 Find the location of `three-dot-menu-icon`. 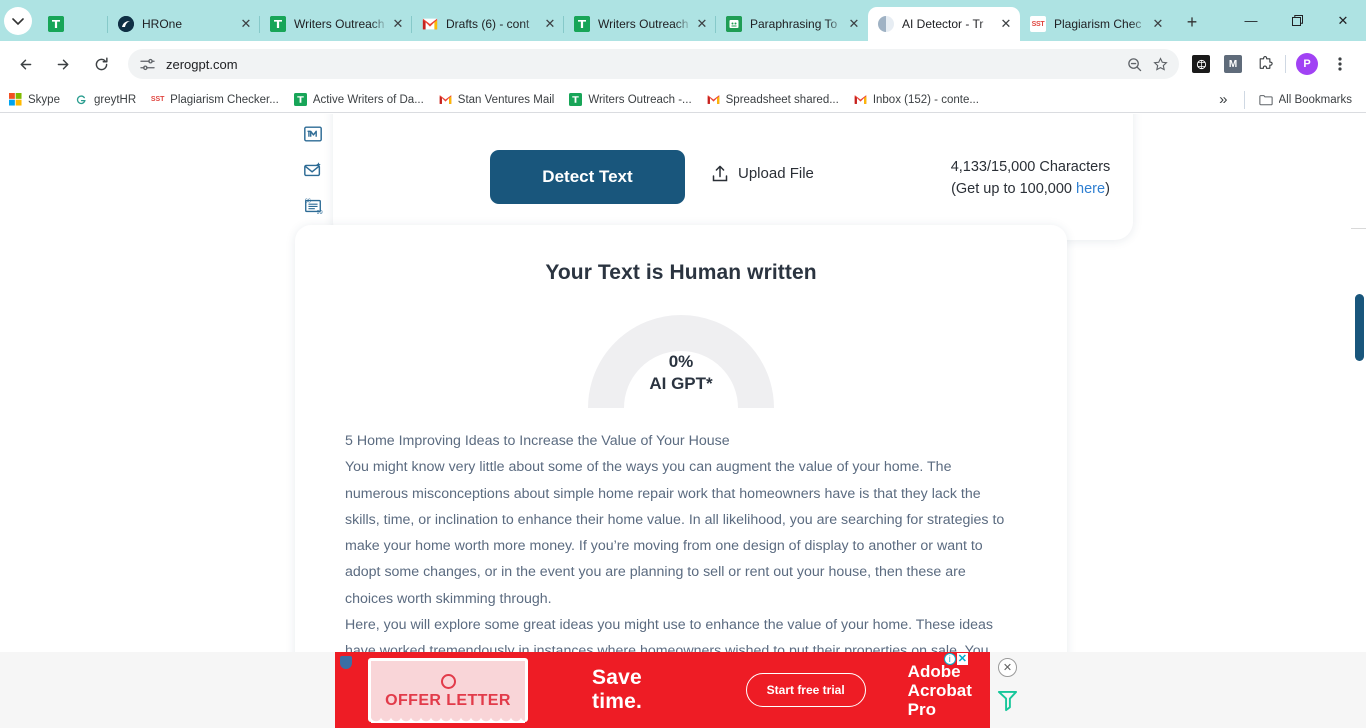

three-dot-menu-icon is located at coordinates (1340, 64).